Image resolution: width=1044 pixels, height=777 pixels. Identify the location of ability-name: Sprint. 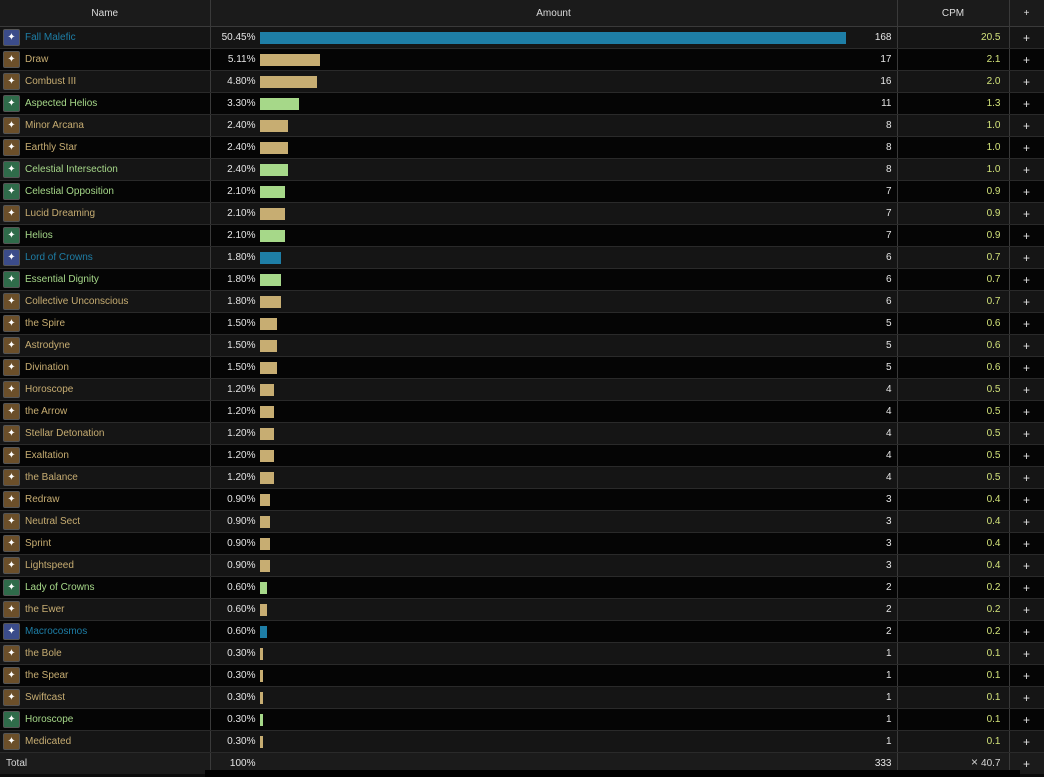
(38, 543).